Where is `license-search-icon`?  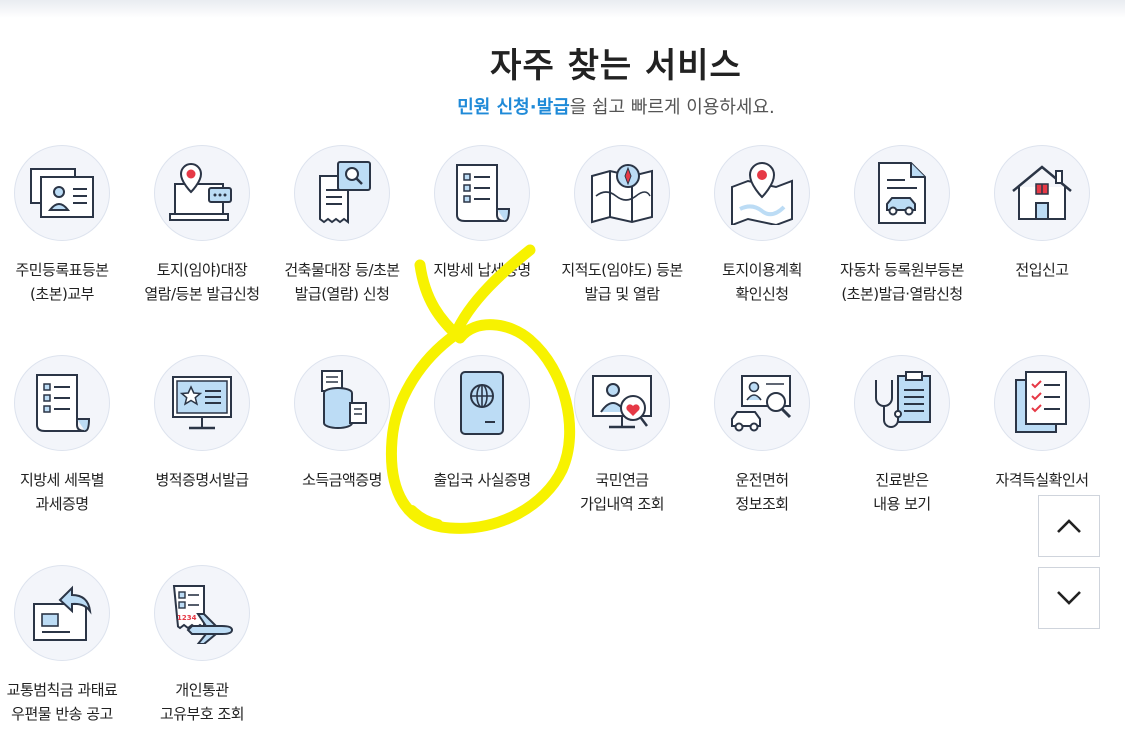 license-search-icon is located at coordinates (761, 403).